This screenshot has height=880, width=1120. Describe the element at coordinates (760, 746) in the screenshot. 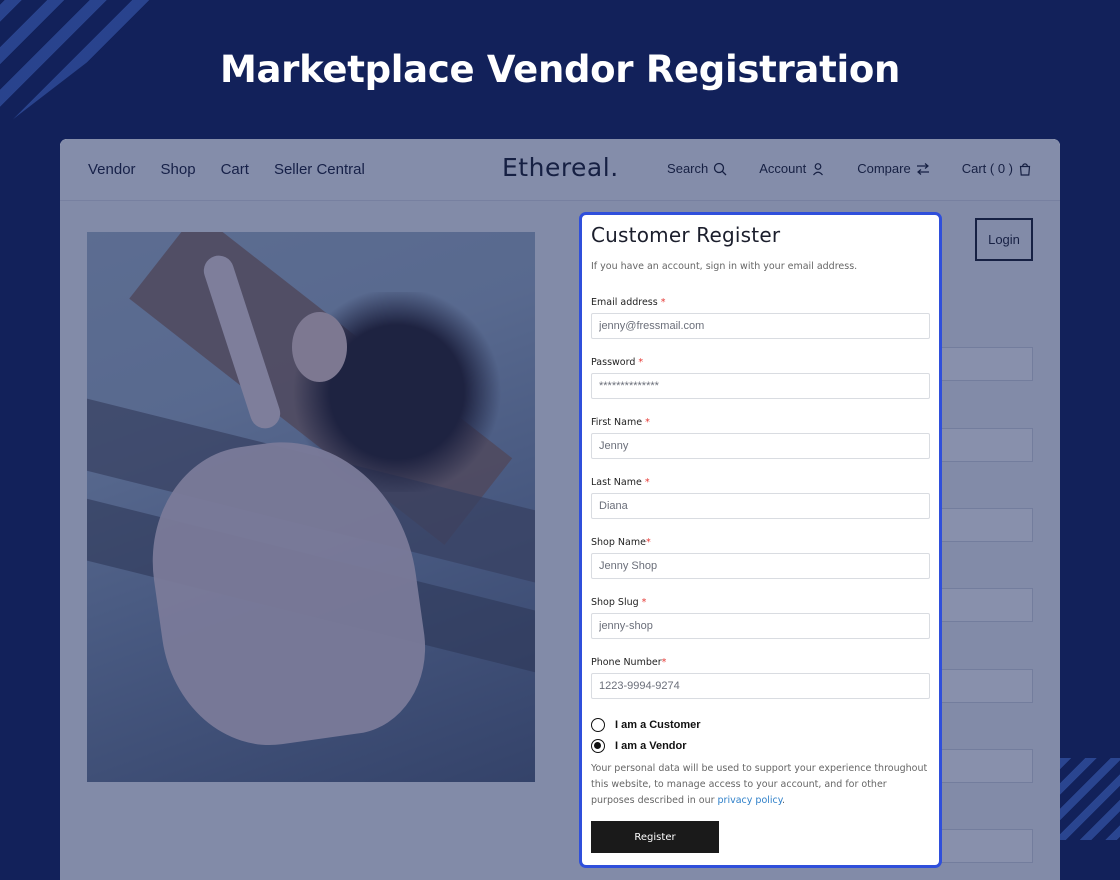

I see `vendor-radio-row: I am a Vendor` at that location.